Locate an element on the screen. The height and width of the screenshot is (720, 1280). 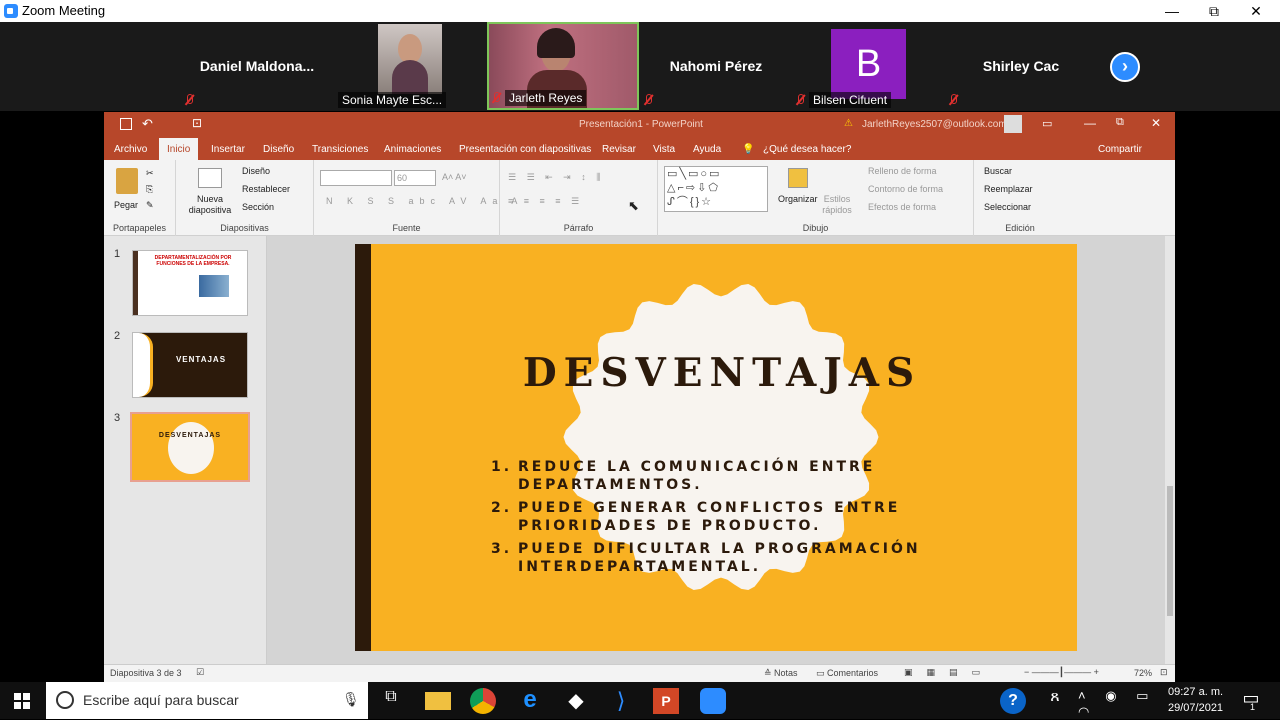
participant-name: Jarleth Reyes is located at coordinates (546, 98).